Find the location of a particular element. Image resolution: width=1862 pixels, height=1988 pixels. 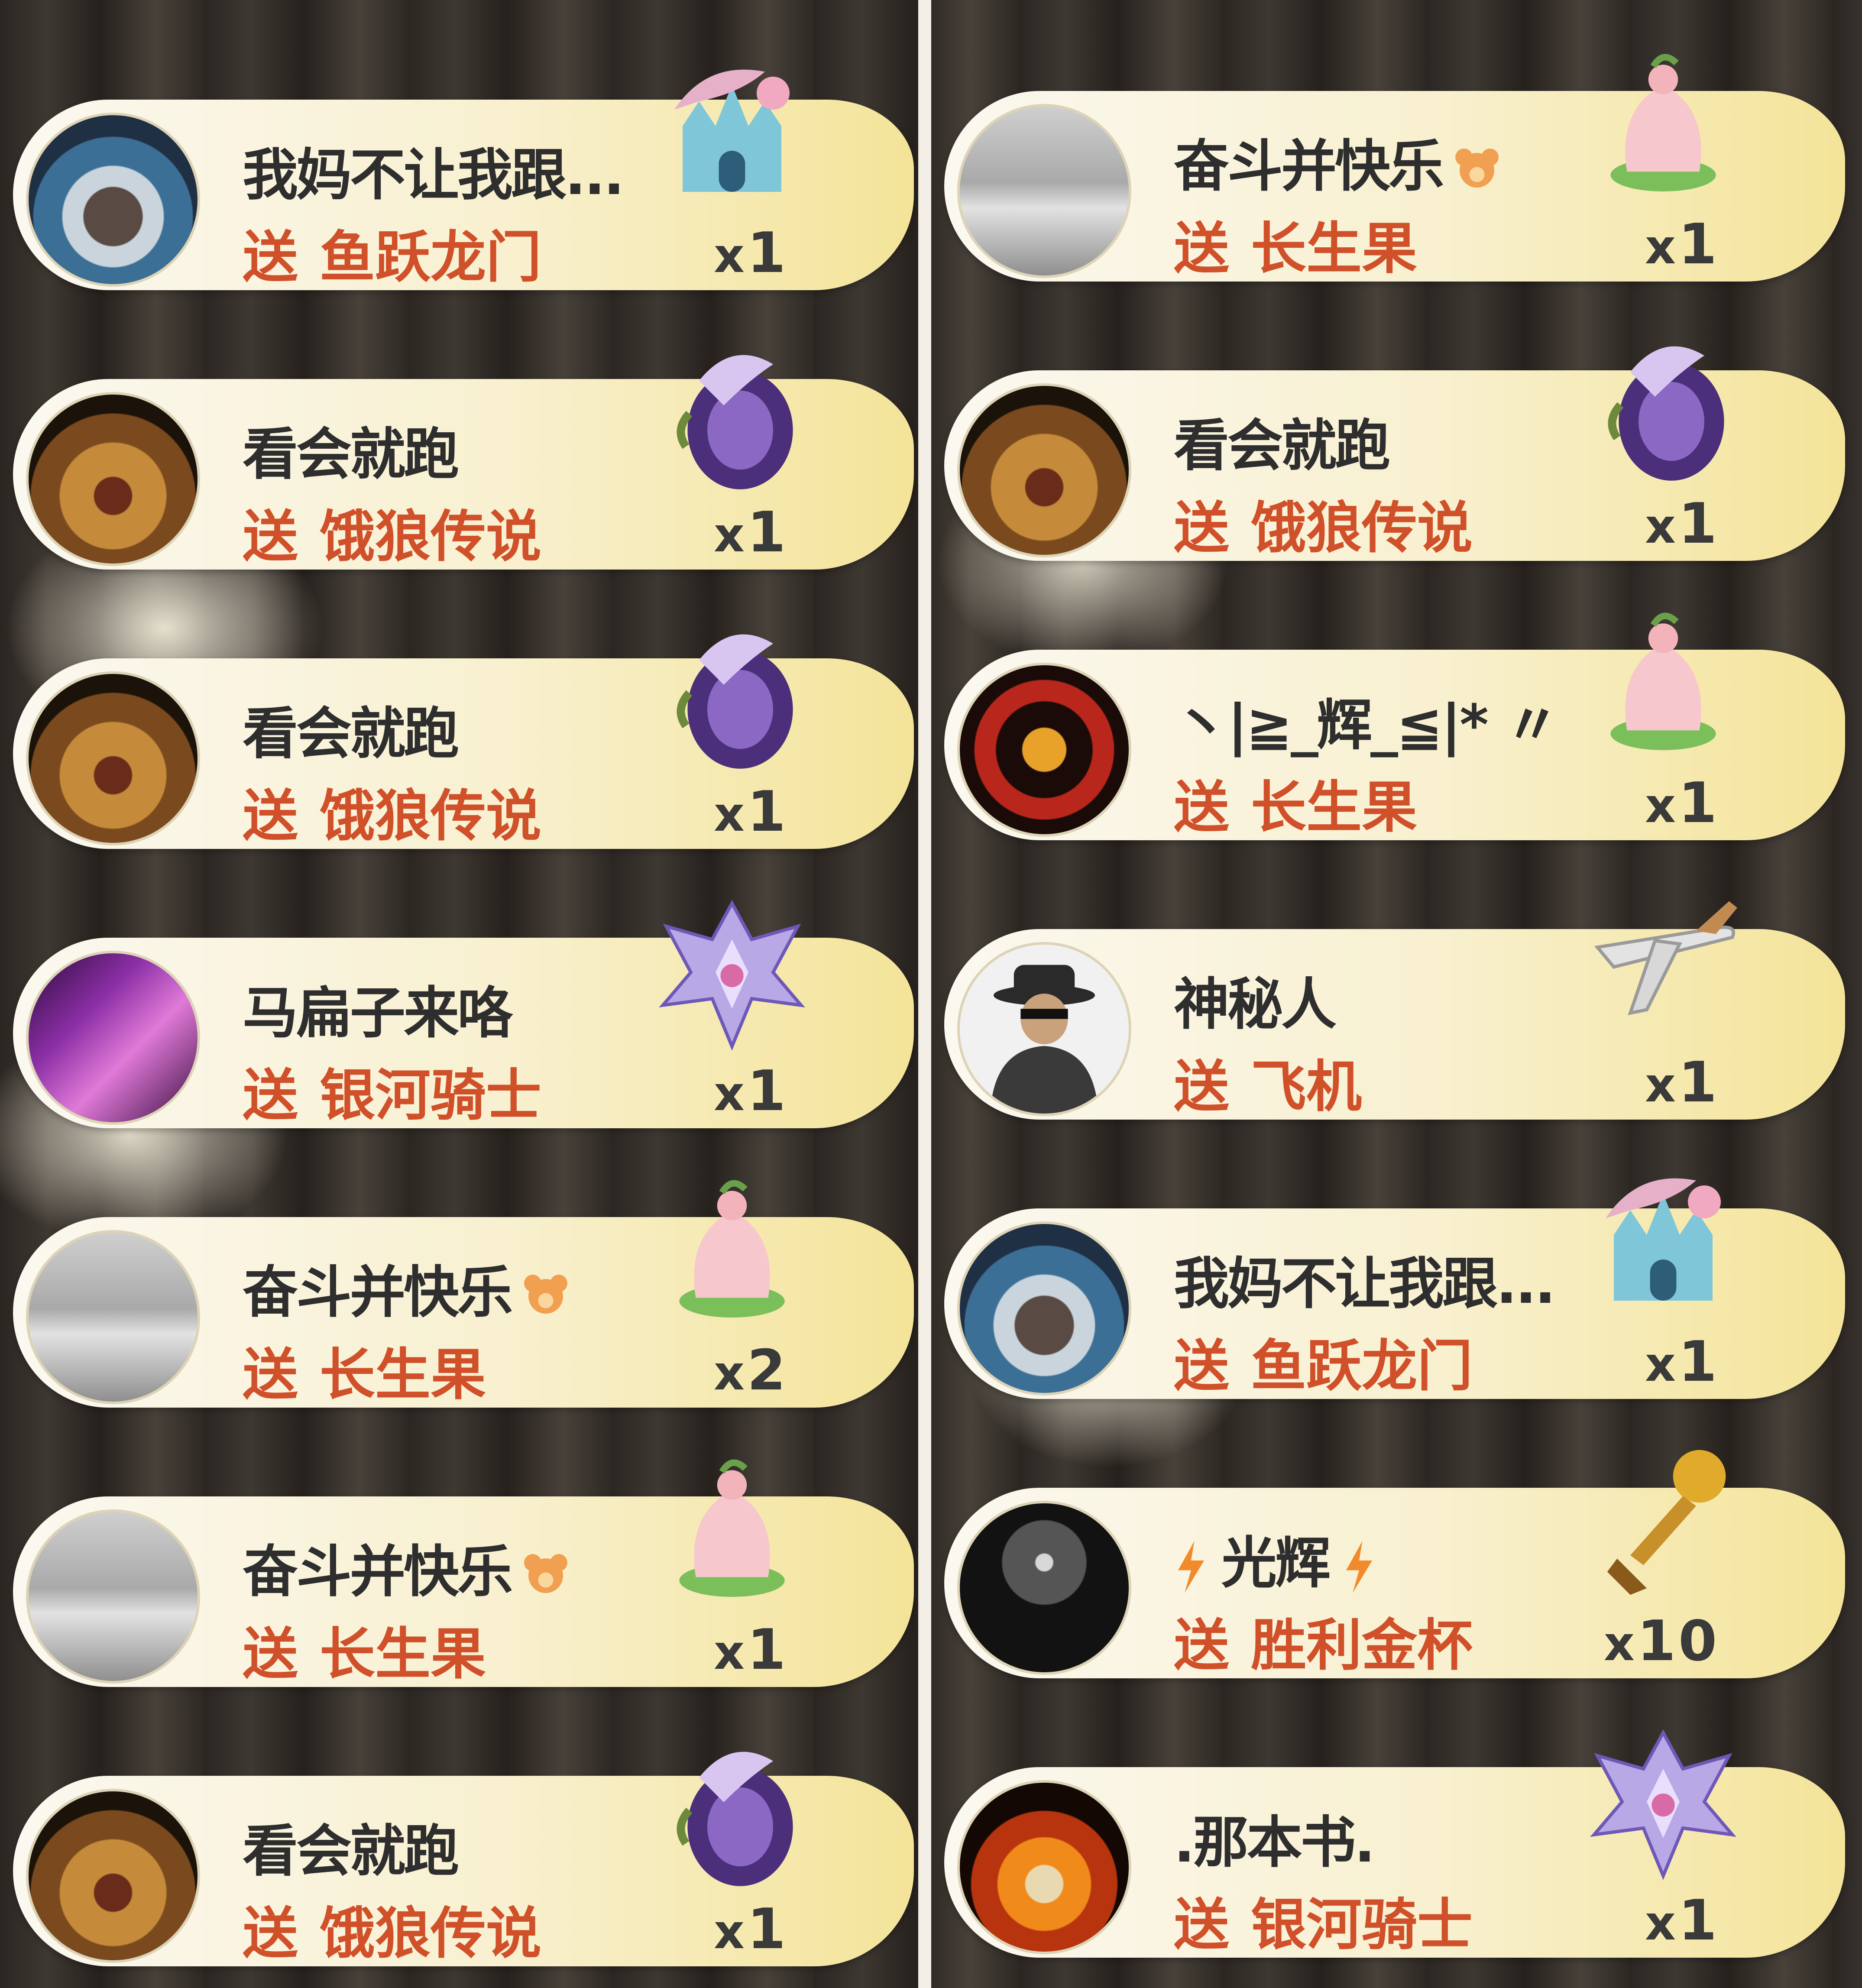

gift-line: 送胜利金杯 is located at coordinates (1323, 1640).